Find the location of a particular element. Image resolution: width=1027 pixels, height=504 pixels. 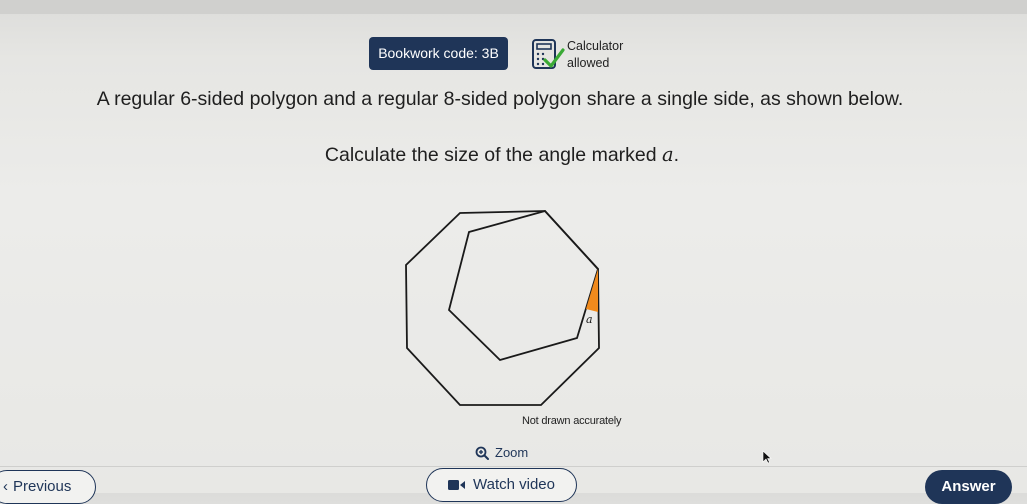

polygon-diagram: a is located at coordinates (502, 307).